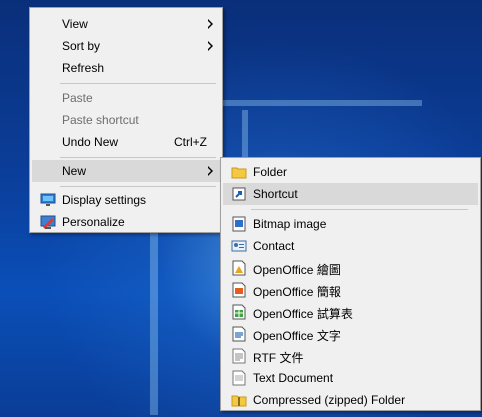 The width and height of the screenshot is (482, 417). Describe the element at coordinates (75, 24) in the screenshot. I see `menu-item-label: View` at that location.